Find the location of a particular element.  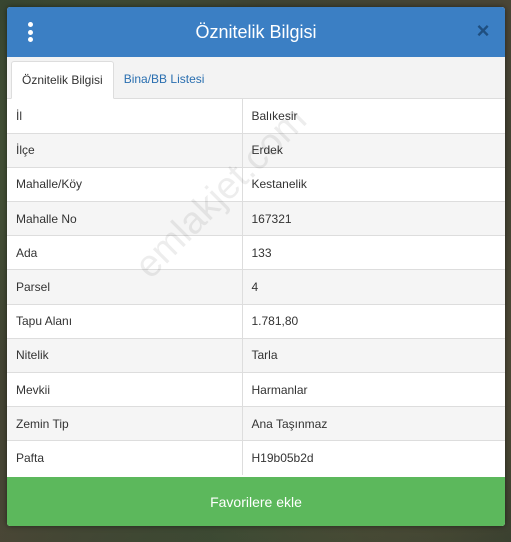

attribute-key: Mahalle No is located at coordinates (125, 218).